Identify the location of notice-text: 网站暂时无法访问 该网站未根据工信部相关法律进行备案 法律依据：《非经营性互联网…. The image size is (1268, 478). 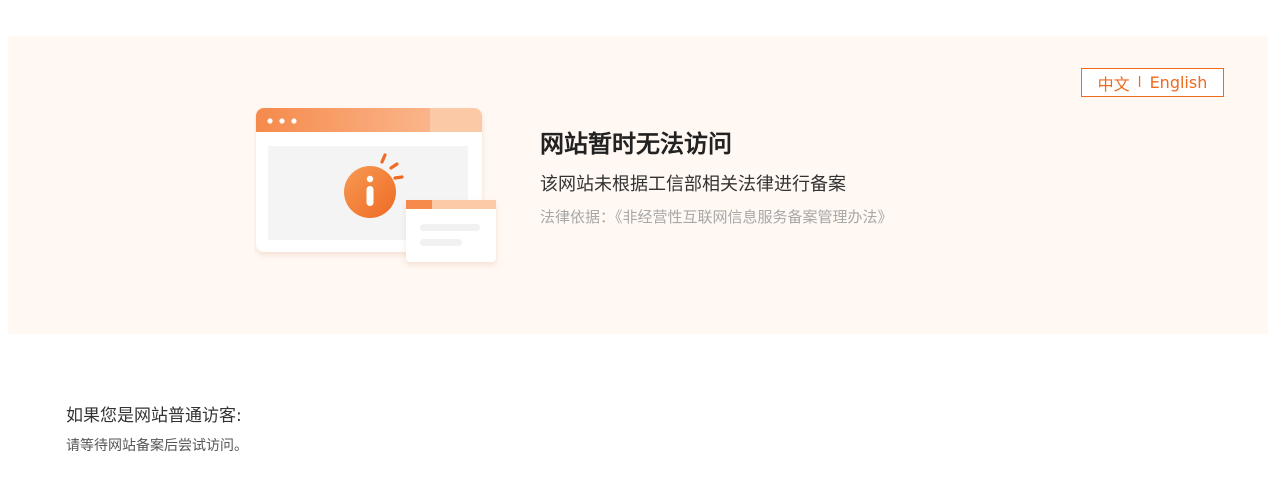
(716, 177).